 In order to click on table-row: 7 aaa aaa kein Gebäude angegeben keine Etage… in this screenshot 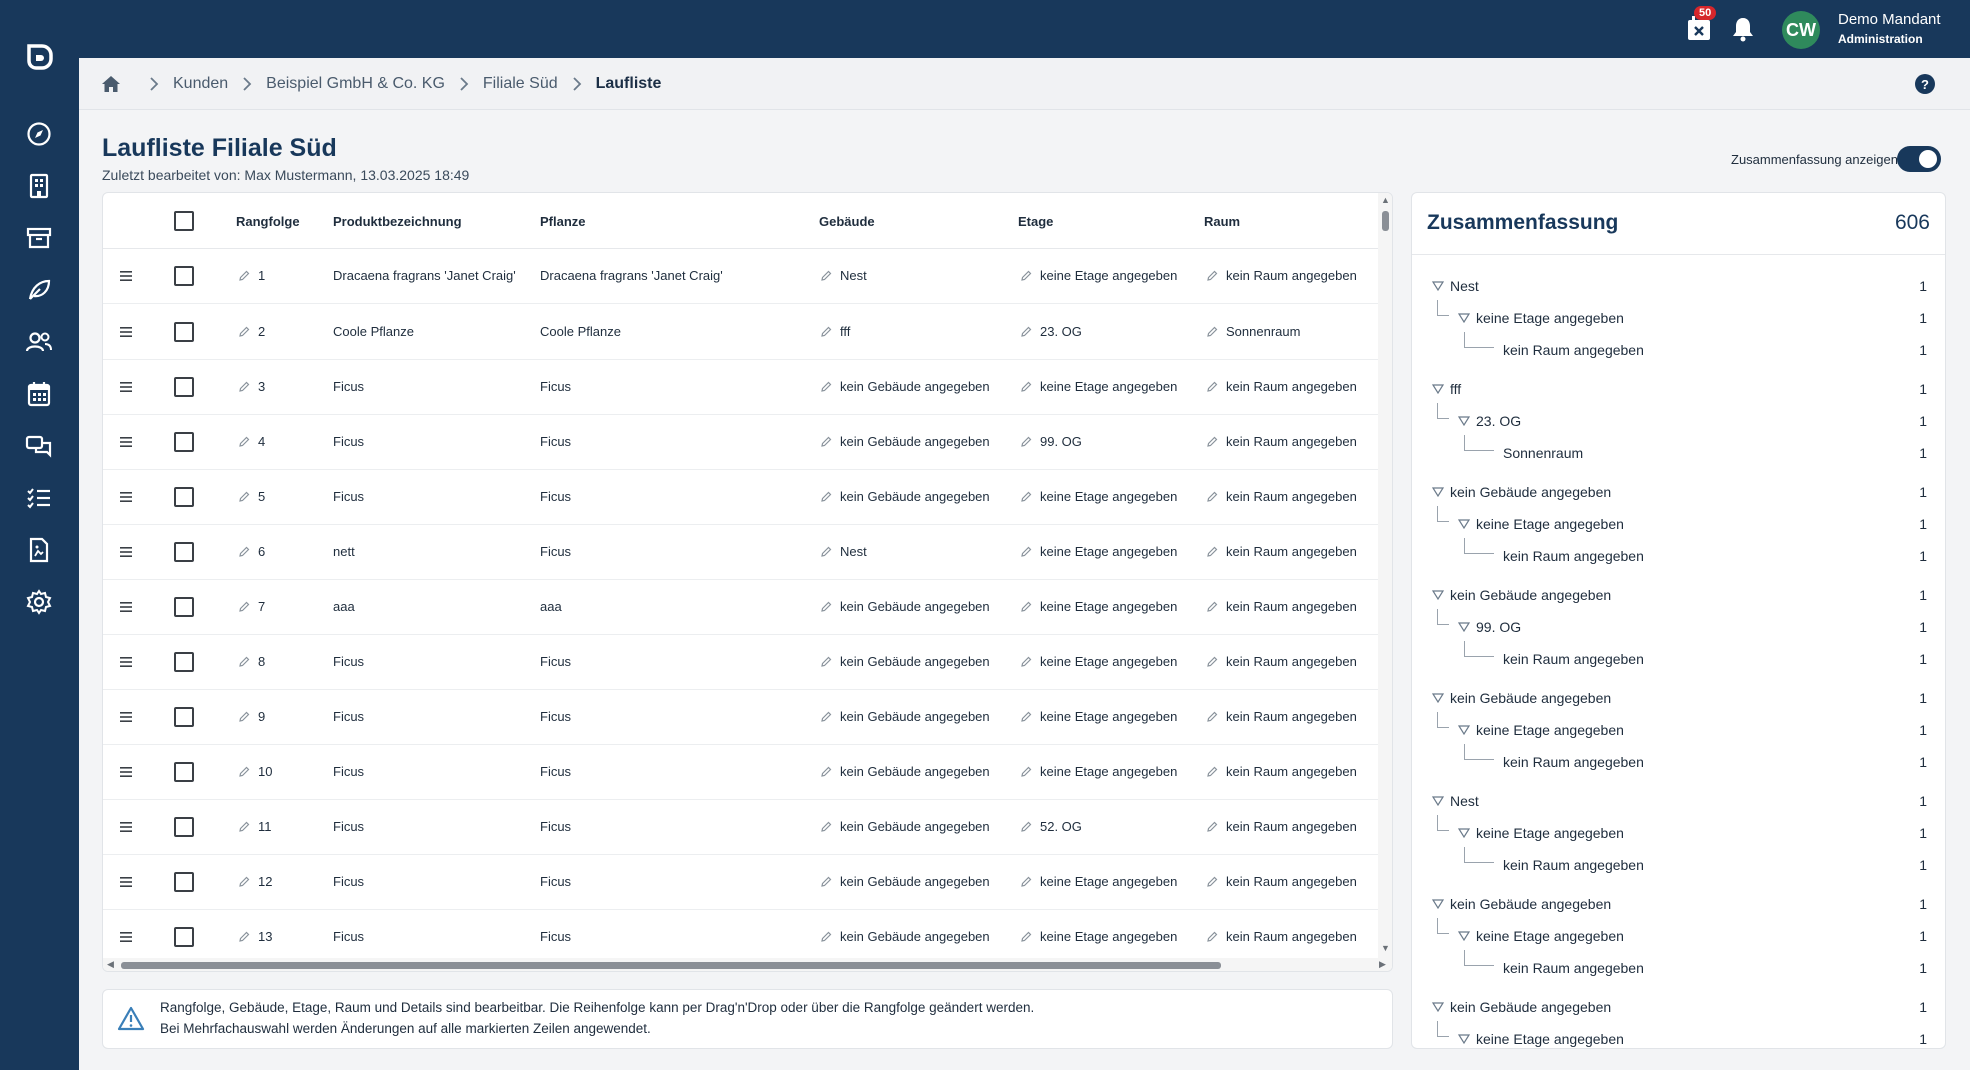, I will do `click(740, 607)`.